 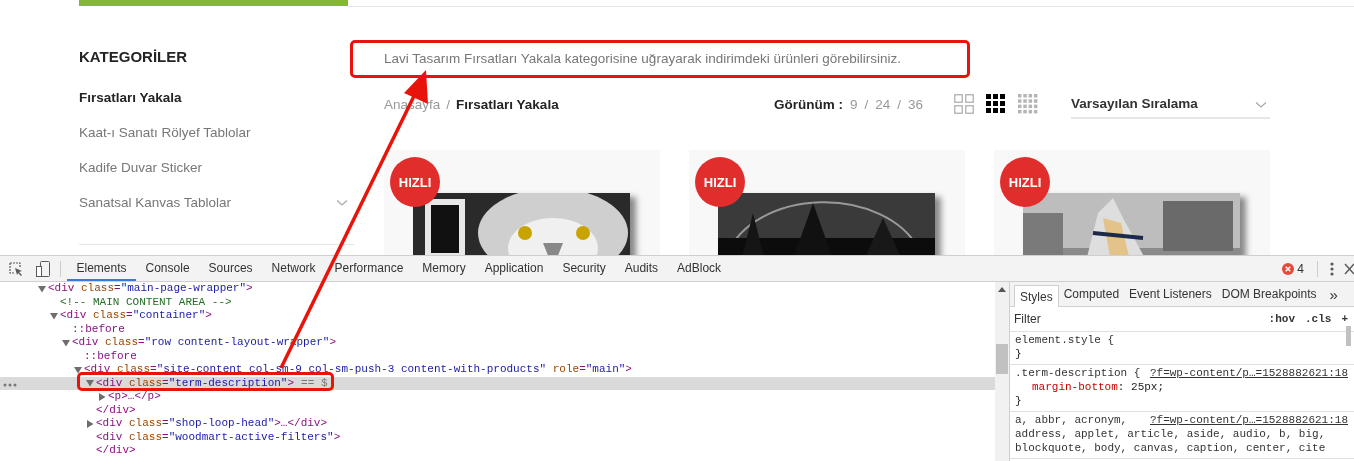 What do you see at coordinates (996, 104) in the screenshot?
I see `grid-3x3-icon` at bounding box center [996, 104].